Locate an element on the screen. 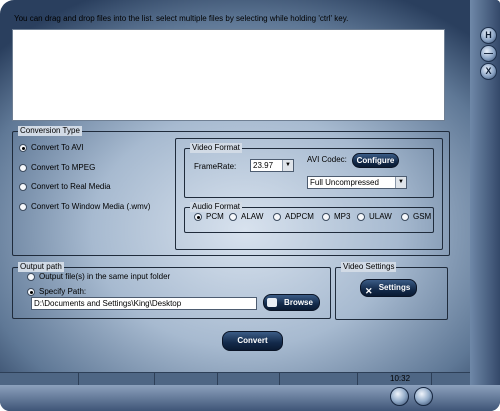  configure-button: Configure is located at coordinates (375, 160).